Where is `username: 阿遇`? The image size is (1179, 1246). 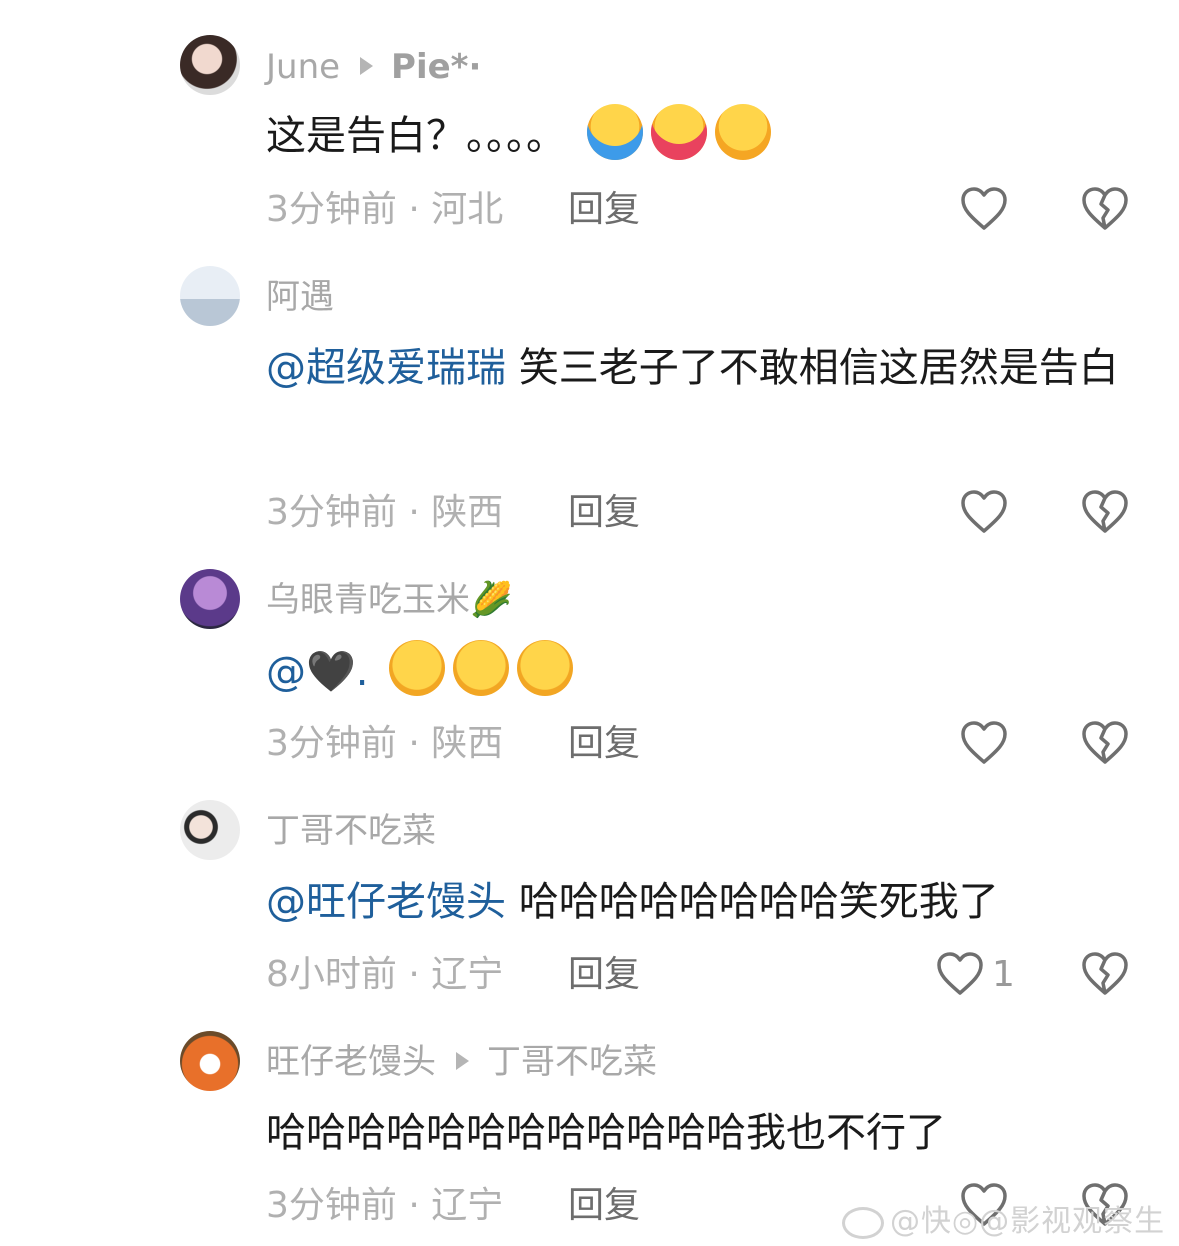 username: 阿遇 is located at coordinates (300, 297).